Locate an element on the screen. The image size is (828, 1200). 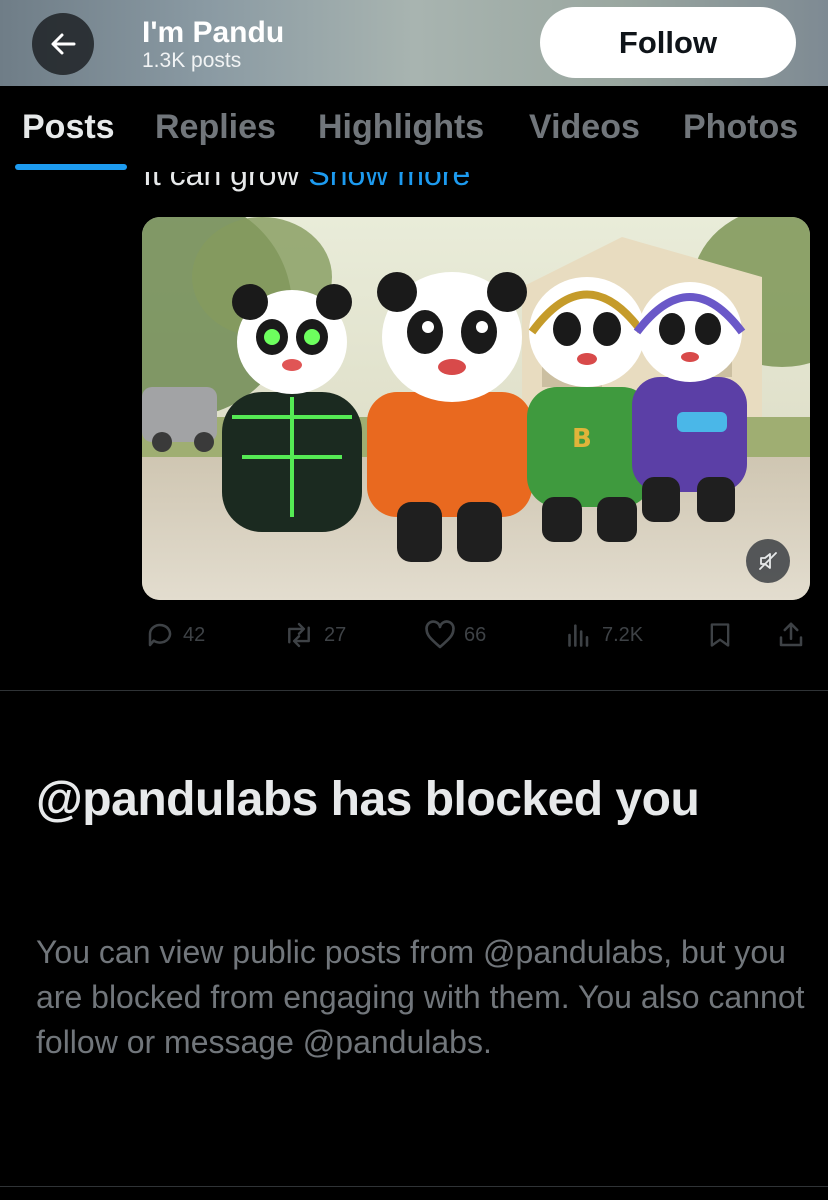
post-text: It can grow Show more is located at coordinates (306, 182).